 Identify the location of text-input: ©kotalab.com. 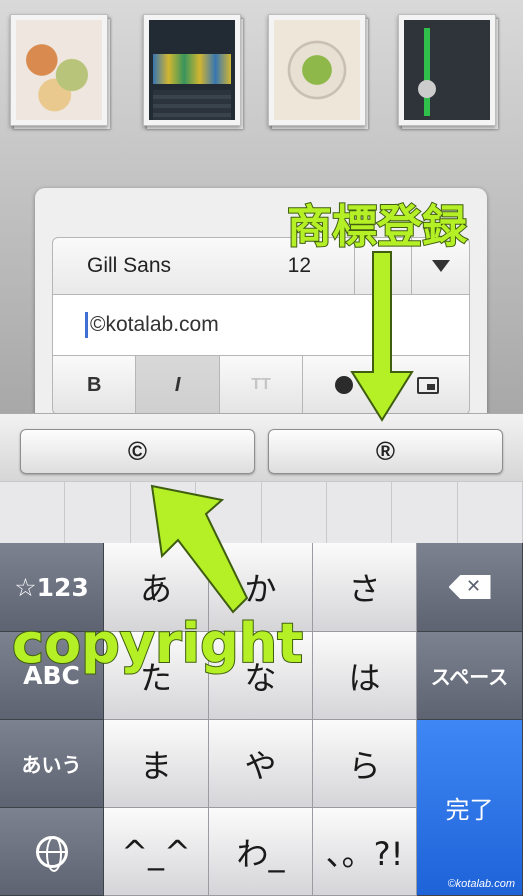
(261, 325).